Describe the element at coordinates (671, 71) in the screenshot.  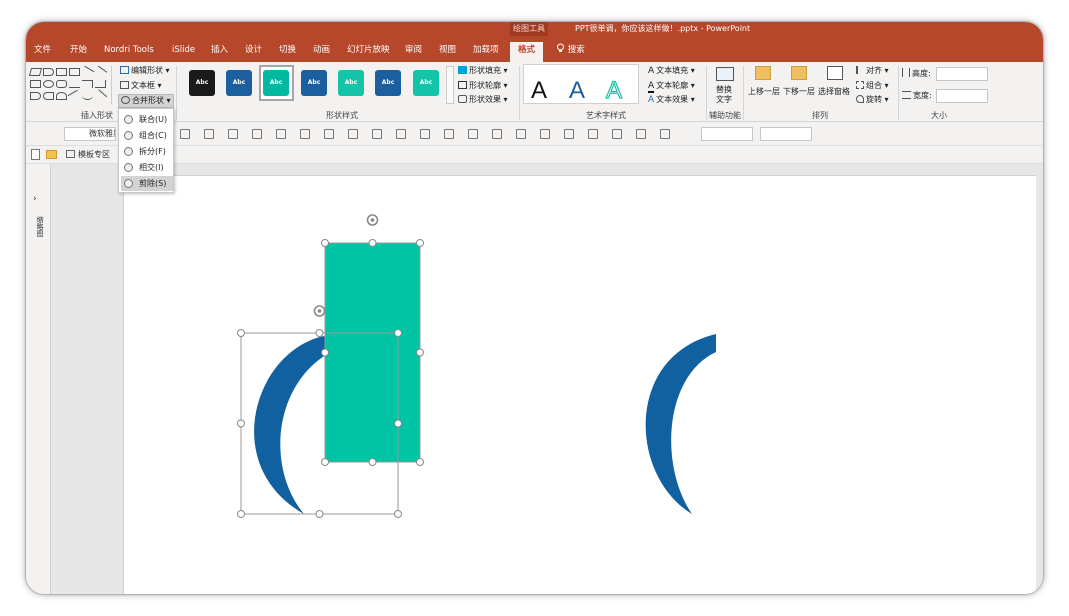
I see `text-fill-button: A 文本填充 ▾` at that location.